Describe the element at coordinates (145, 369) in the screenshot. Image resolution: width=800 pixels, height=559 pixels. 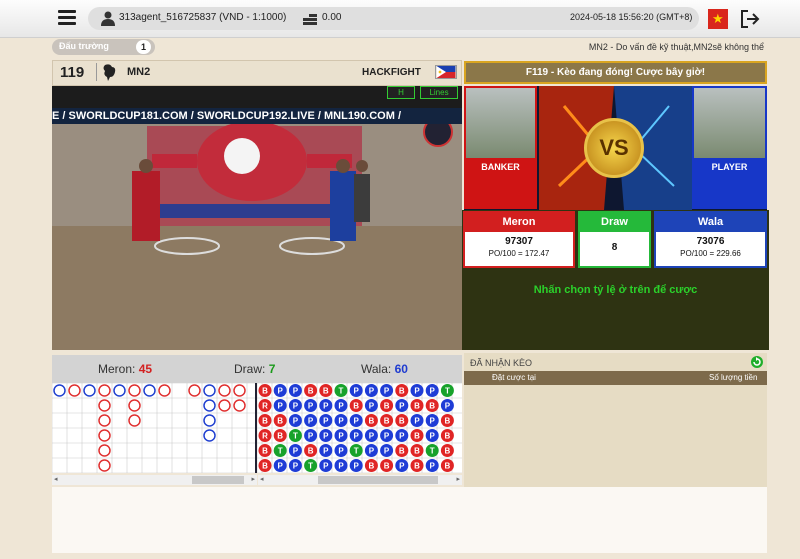
I see `meron-stat-value: 45` at that location.